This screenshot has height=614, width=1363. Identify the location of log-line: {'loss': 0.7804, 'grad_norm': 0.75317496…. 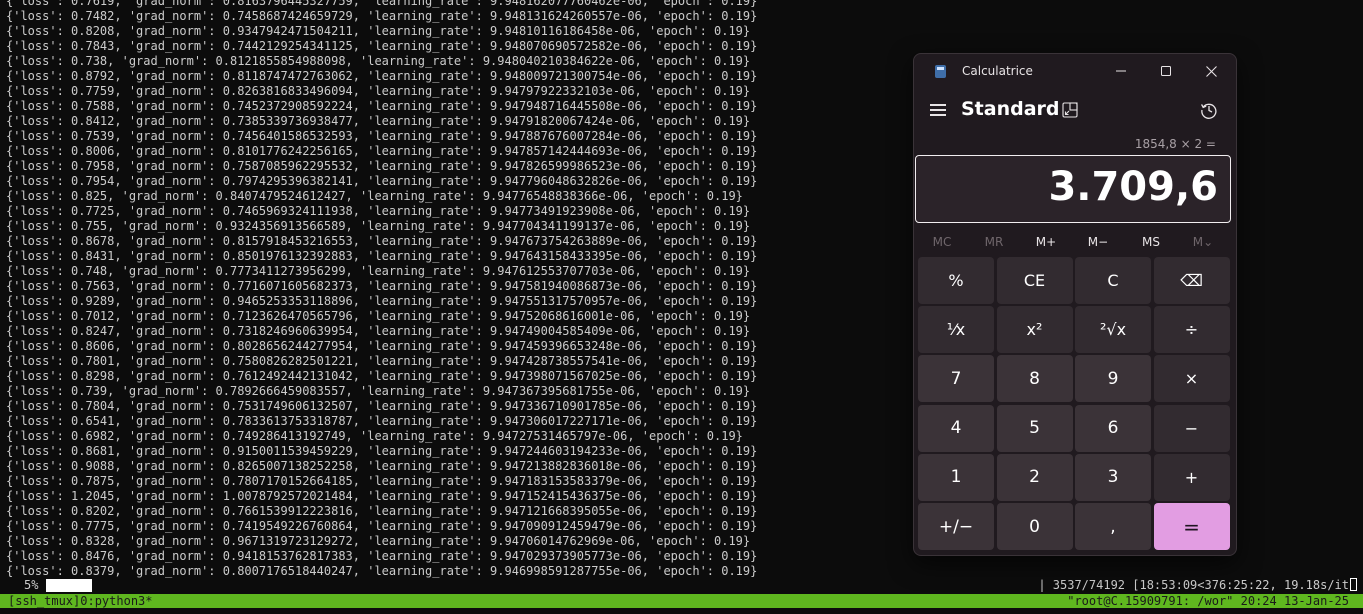
(382, 406).